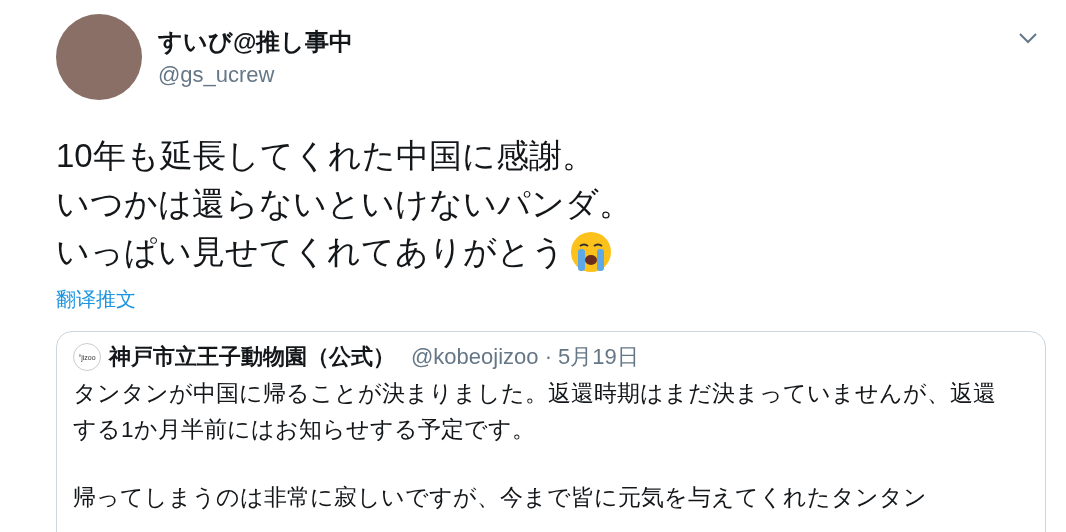 The height and width of the screenshot is (532, 1066). Describe the element at coordinates (1028, 38) in the screenshot. I see `chevron-down-icon` at that location.